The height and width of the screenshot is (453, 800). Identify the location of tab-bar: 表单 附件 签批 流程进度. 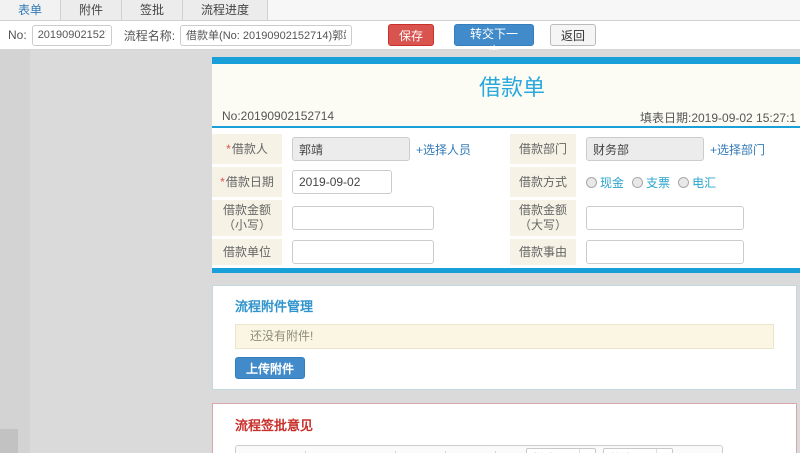
(400, 10).